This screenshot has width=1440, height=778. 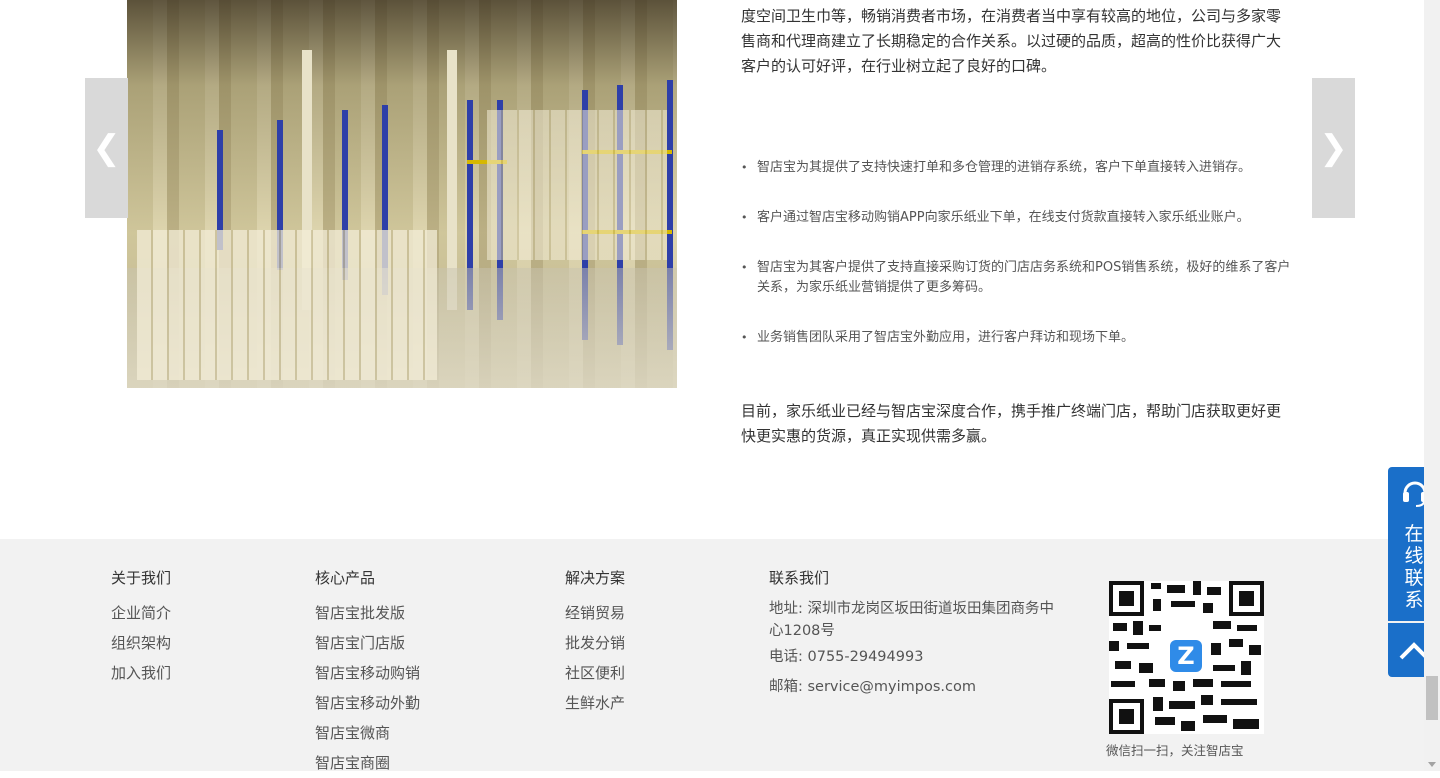 I want to click on footer-link: 批发分销, so click(x=595, y=643).